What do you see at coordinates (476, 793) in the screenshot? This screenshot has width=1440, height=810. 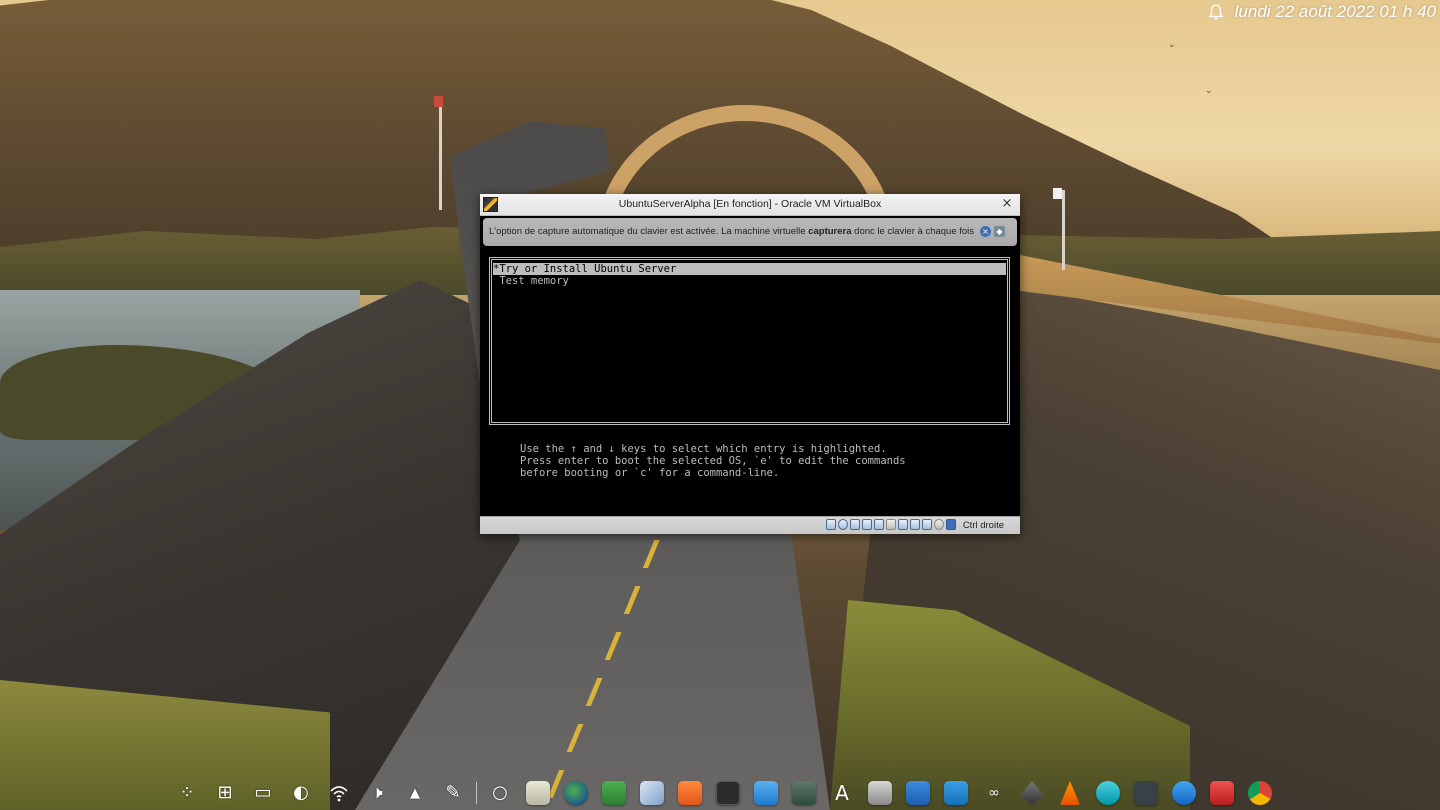 I see `dock-separator` at bounding box center [476, 793].